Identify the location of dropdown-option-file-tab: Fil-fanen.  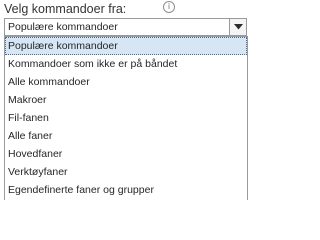
(126, 118).